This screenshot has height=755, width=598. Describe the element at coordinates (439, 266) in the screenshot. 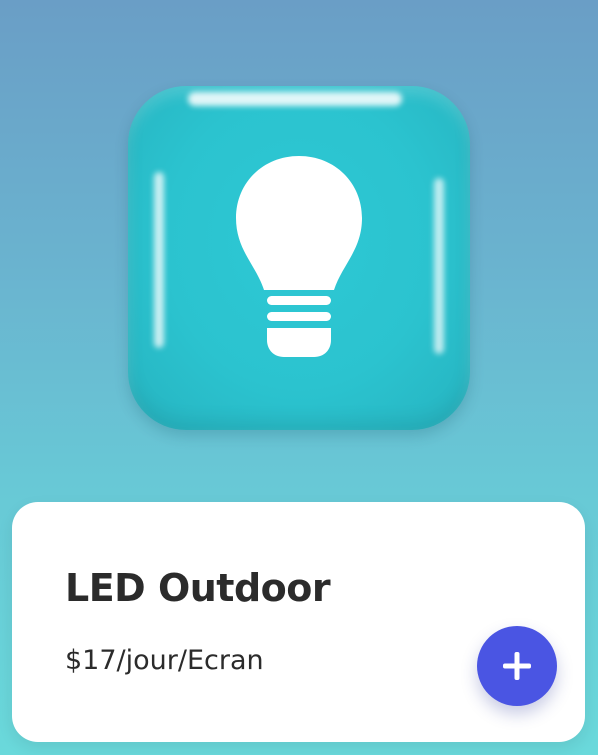

I see `tile-gloss-right` at that location.